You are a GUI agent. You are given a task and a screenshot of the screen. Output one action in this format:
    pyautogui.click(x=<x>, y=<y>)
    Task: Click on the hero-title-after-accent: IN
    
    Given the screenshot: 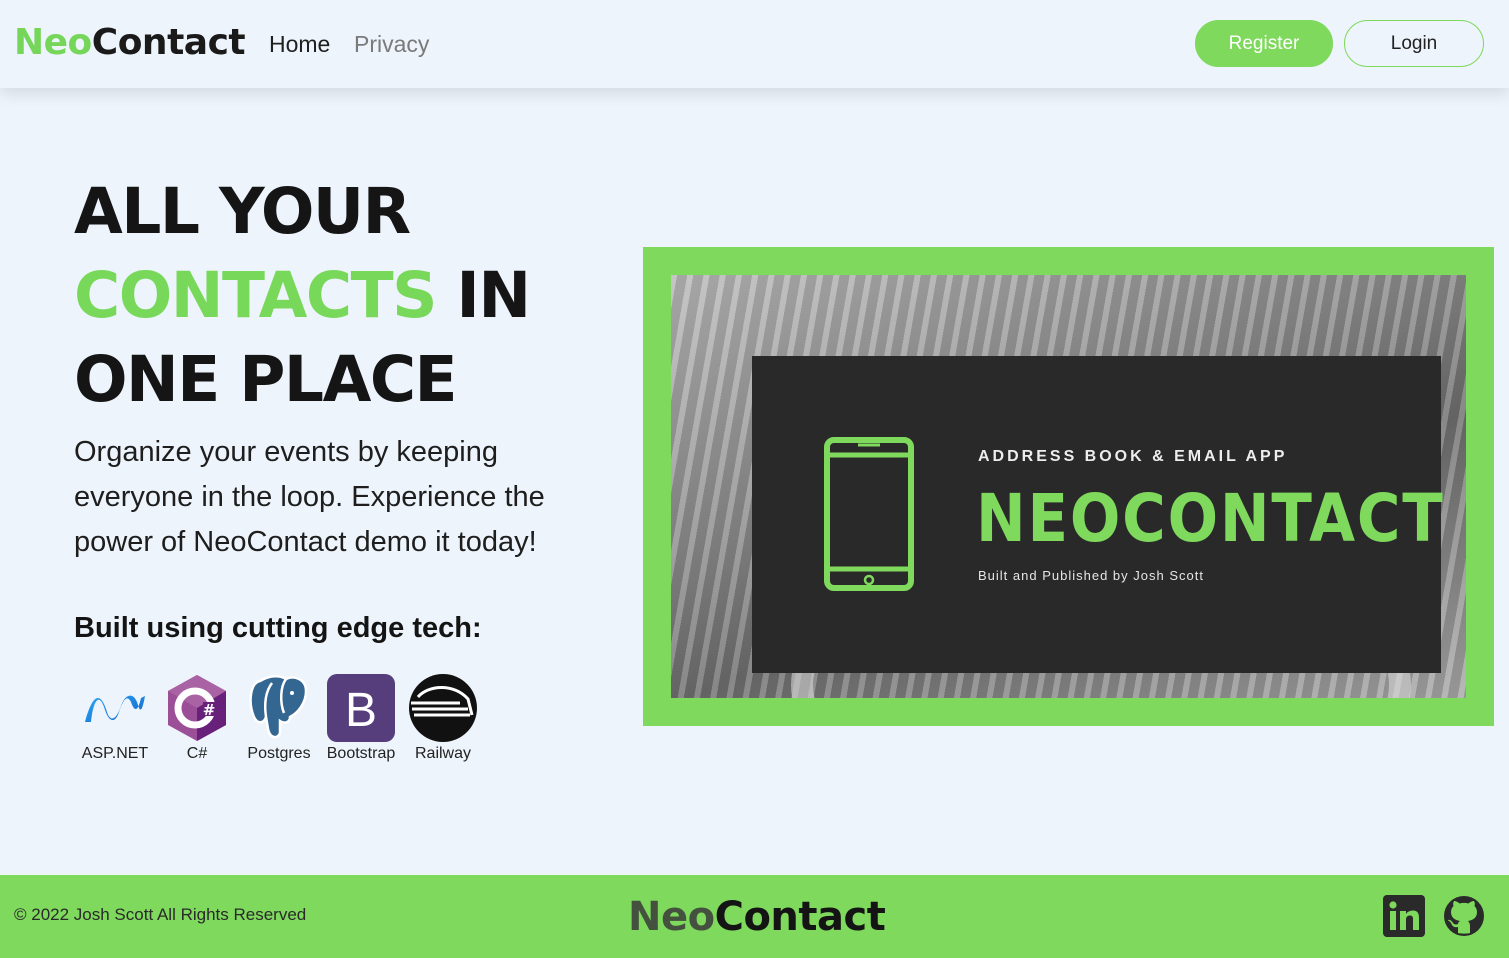 What is the action you would take?
    pyautogui.click(x=483, y=295)
    